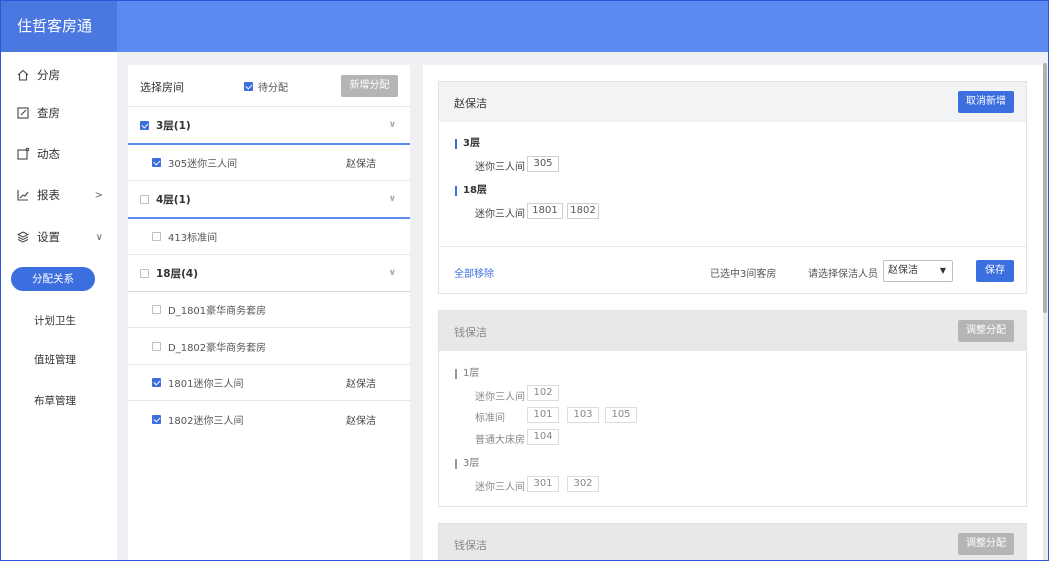  What do you see at coordinates (48, 75) in the screenshot?
I see `sidebar-item-label: 分房` at bounding box center [48, 75].